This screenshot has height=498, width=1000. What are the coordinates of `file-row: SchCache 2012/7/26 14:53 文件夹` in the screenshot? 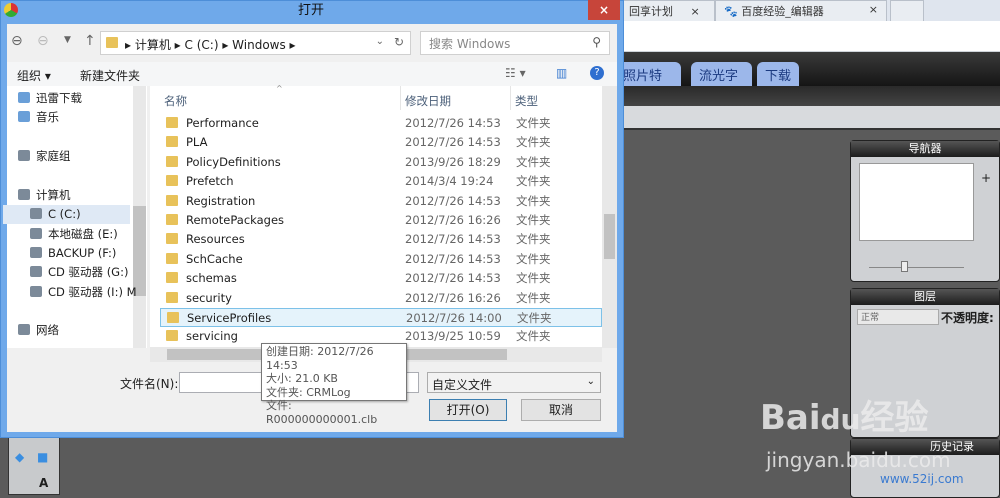 It's located at (381, 259).